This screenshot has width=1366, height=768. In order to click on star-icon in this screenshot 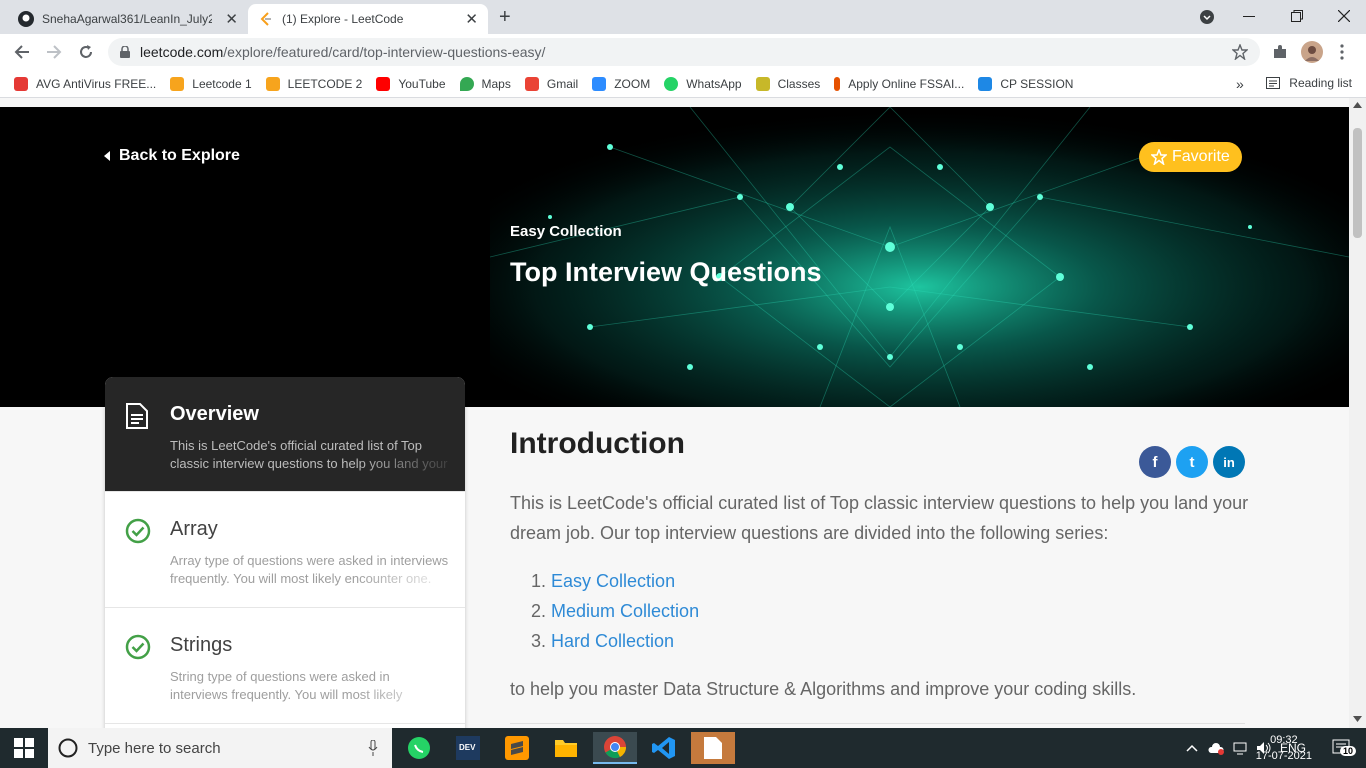, I will do `click(1240, 52)`.